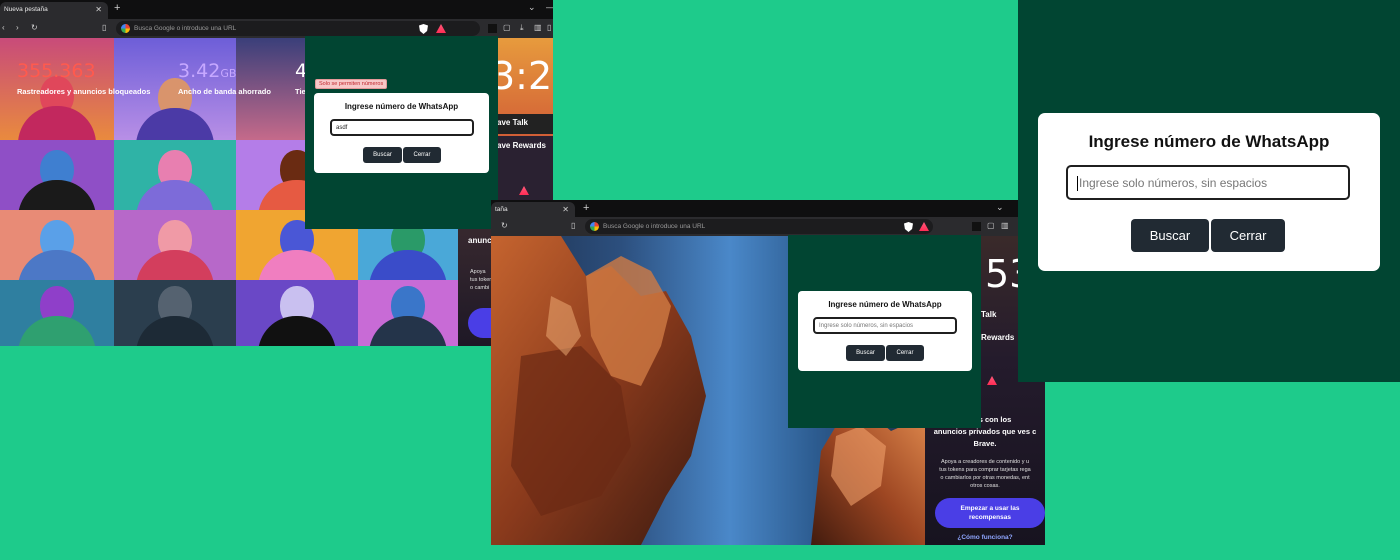 The height and width of the screenshot is (560, 1400). Describe the element at coordinates (480, 240) in the screenshot. I see `rewards-heading: anunc` at that location.